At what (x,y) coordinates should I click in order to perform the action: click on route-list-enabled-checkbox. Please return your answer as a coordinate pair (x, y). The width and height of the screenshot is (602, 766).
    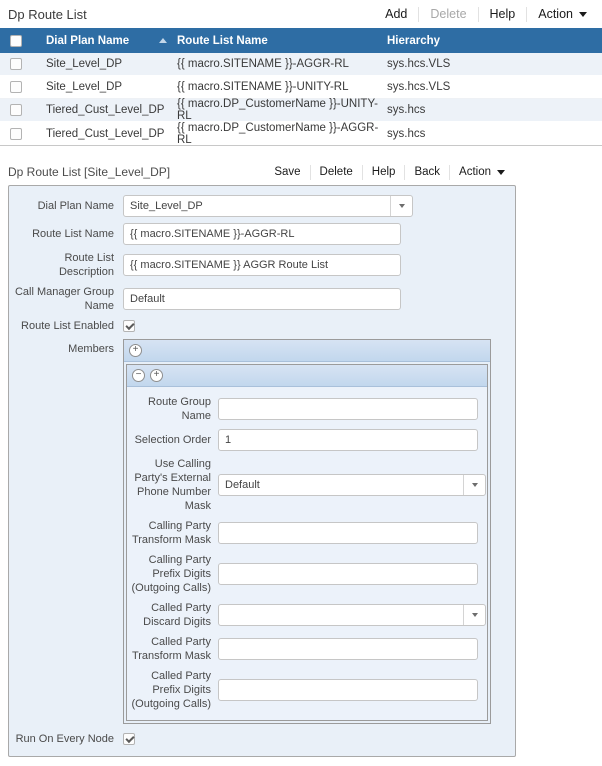
    Looking at the image, I should click on (129, 326).